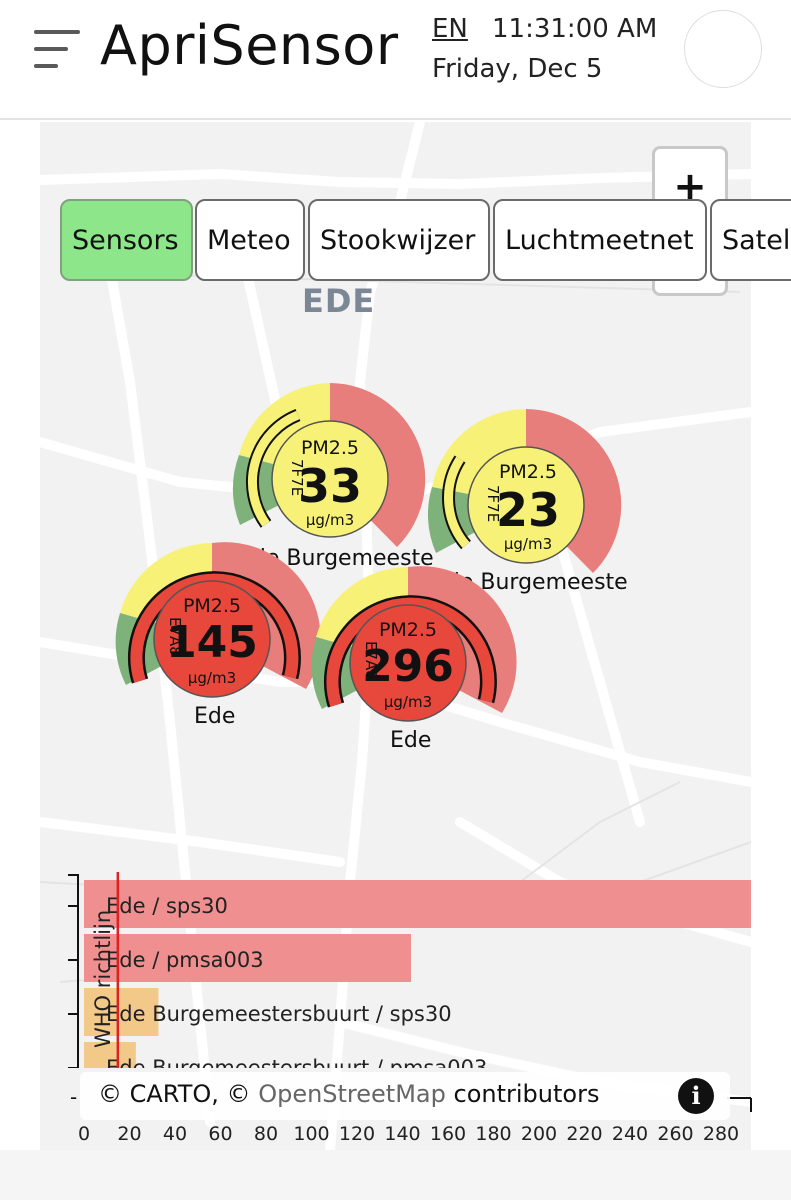 This screenshot has width=791, height=1200. Describe the element at coordinates (217, 636) in the screenshot. I see `sensor-marker: PM2.5 145 µg/m3 E7A8 Ede` at that location.